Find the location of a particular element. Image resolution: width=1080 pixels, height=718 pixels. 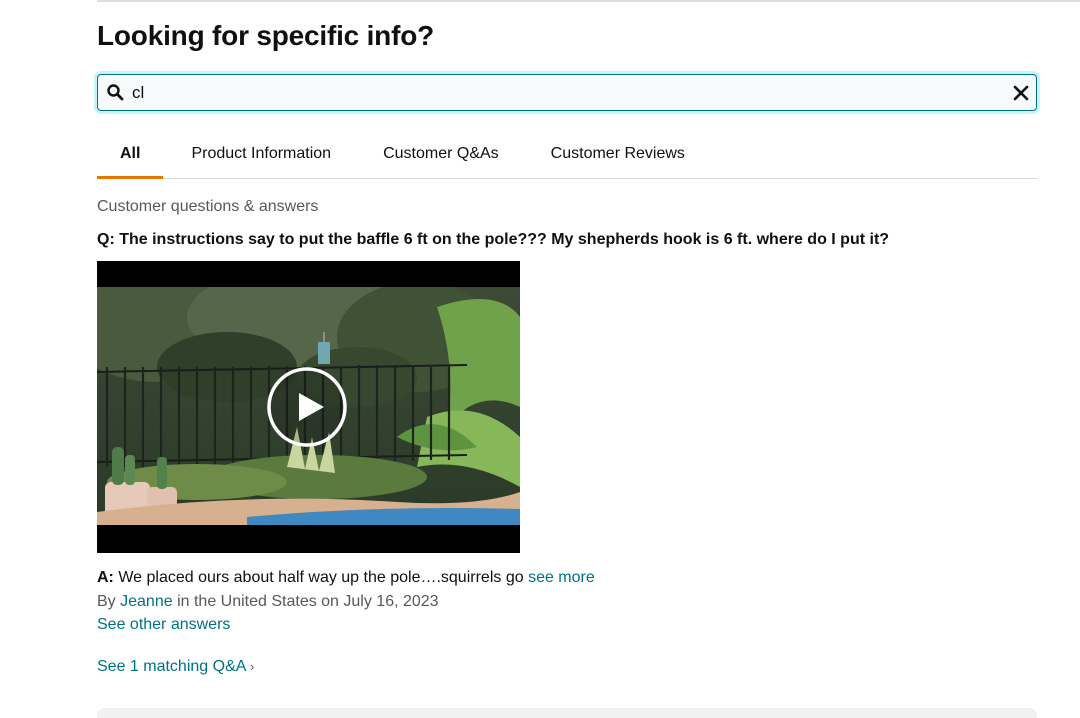

next-section-card is located at coordinates (567, 713).